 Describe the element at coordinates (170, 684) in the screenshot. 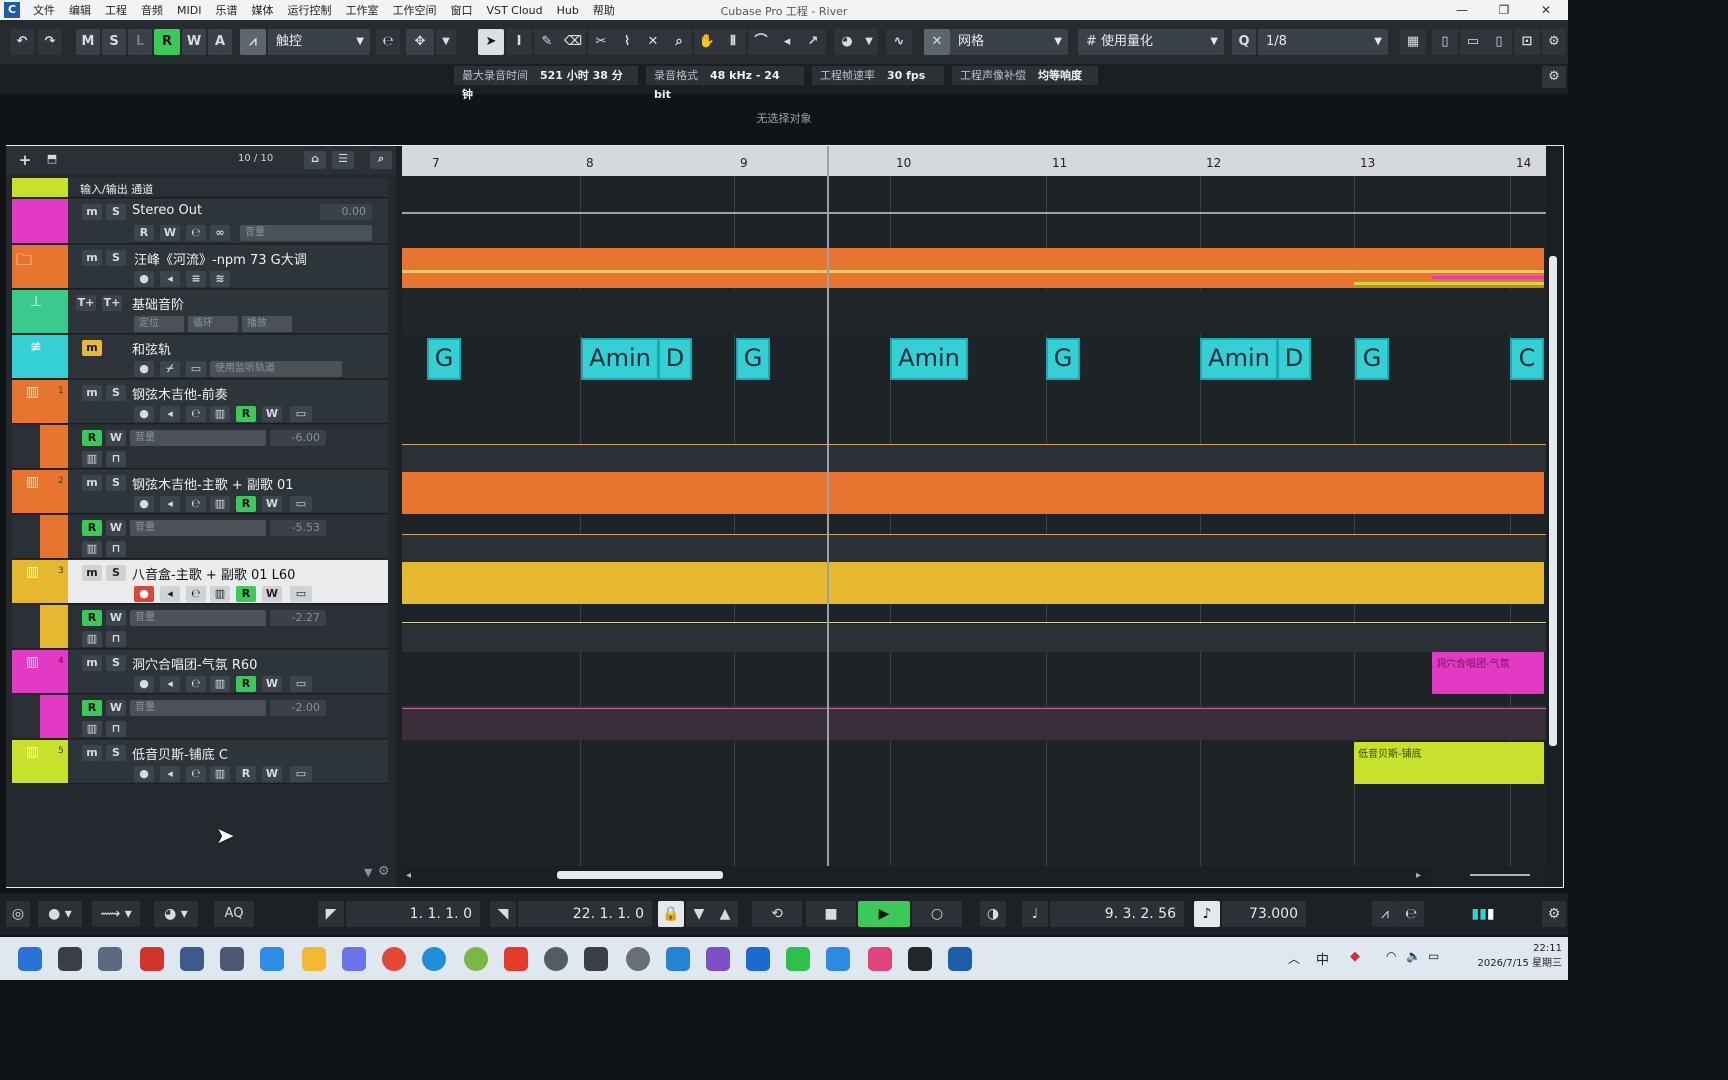

I see `monitor-icon: ◂` at that location.